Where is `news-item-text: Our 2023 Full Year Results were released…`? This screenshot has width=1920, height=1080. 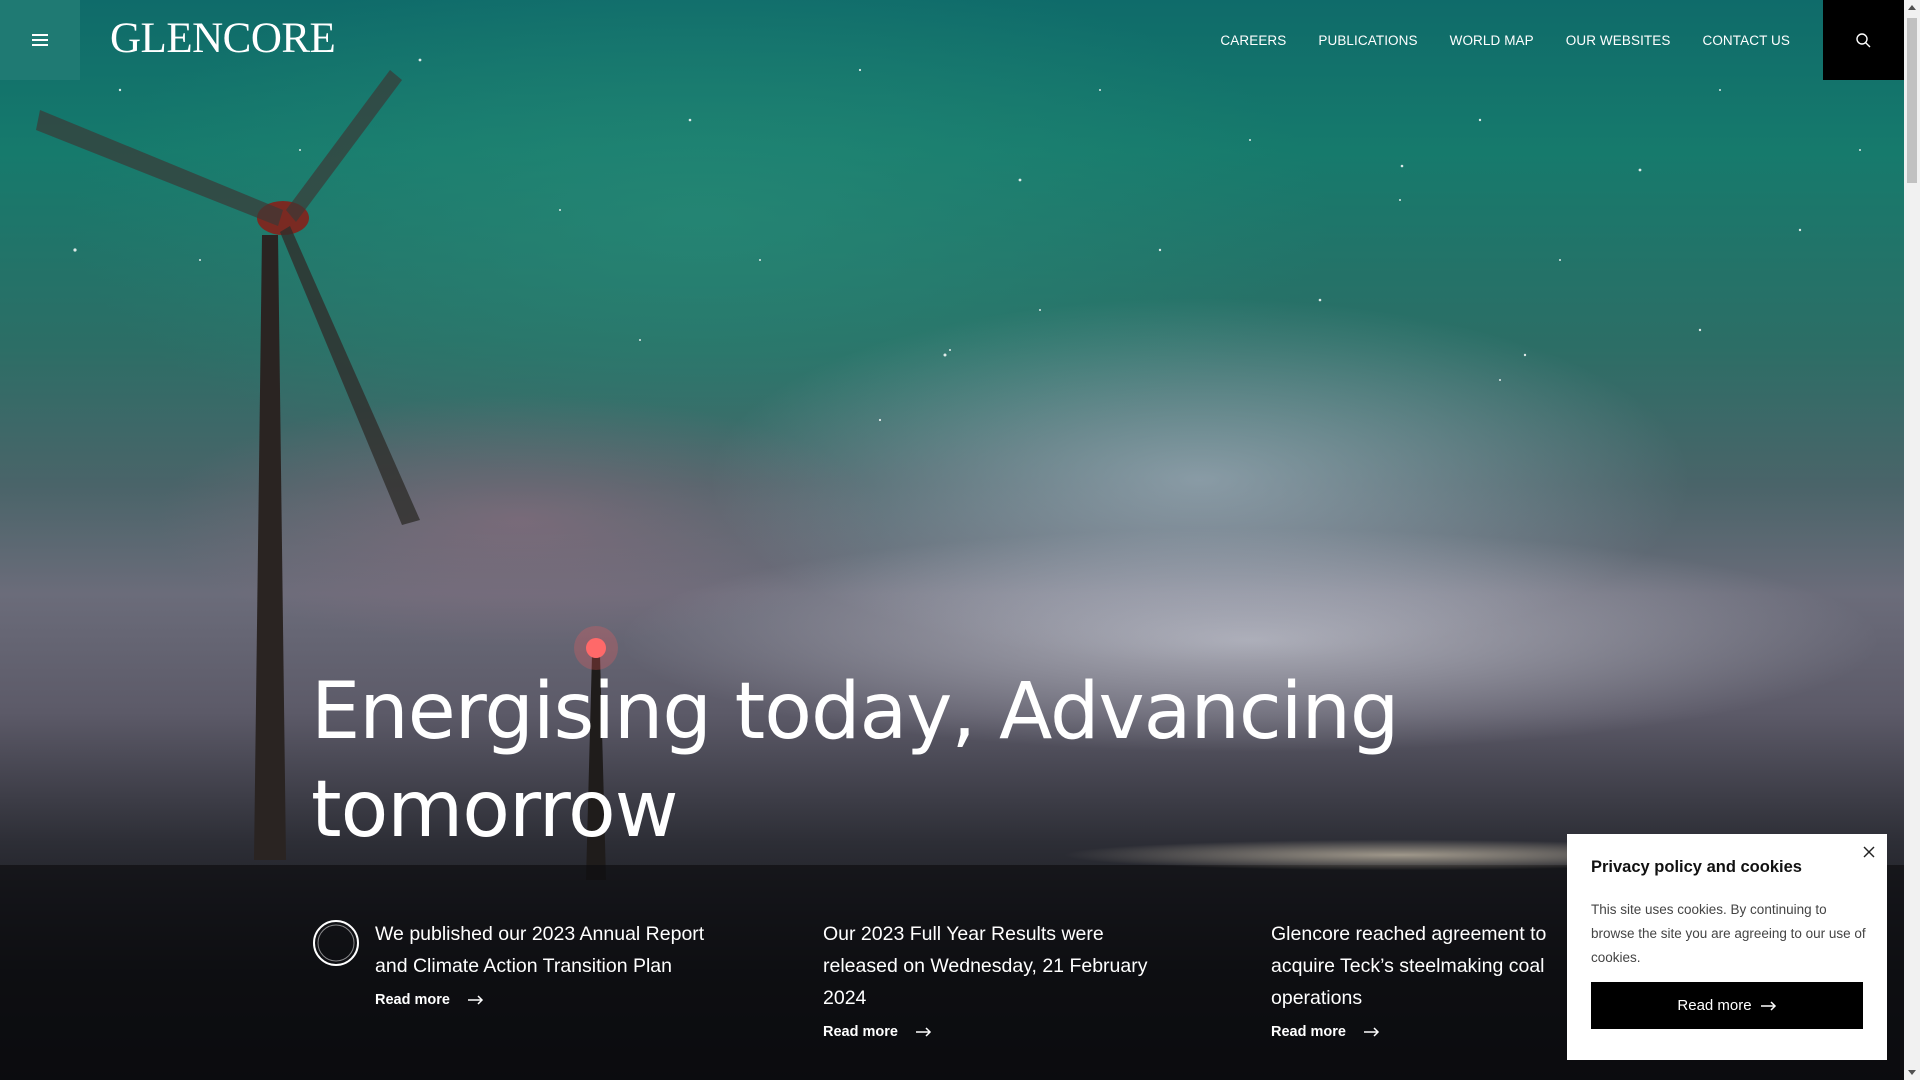
news-item-text: Our 2023 Full Year Results were released… is located at coordinates (985, 966).